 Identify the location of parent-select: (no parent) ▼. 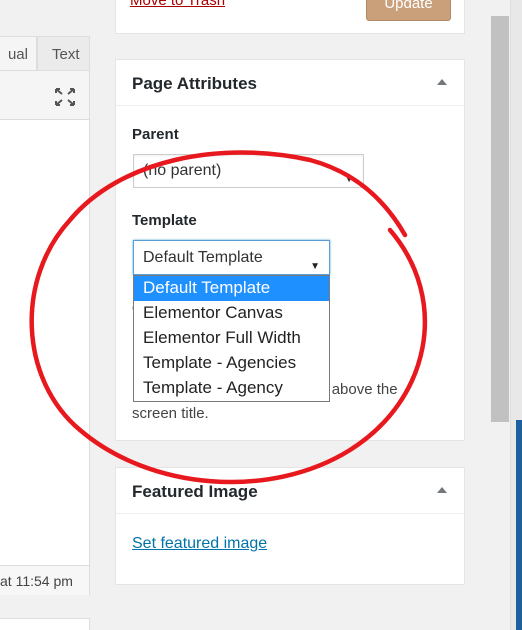
(248, 171).